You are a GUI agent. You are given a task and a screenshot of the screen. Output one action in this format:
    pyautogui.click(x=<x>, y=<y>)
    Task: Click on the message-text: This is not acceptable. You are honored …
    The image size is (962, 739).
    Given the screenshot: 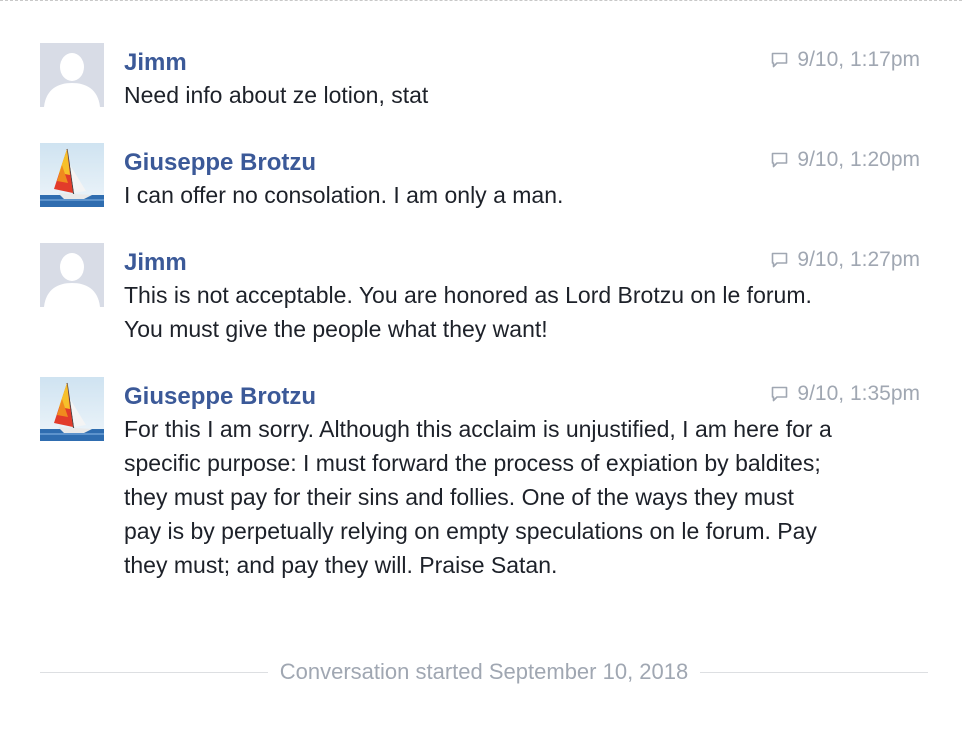 What is the action you would take?
    pyautogui.click(x=468, y=312)
    